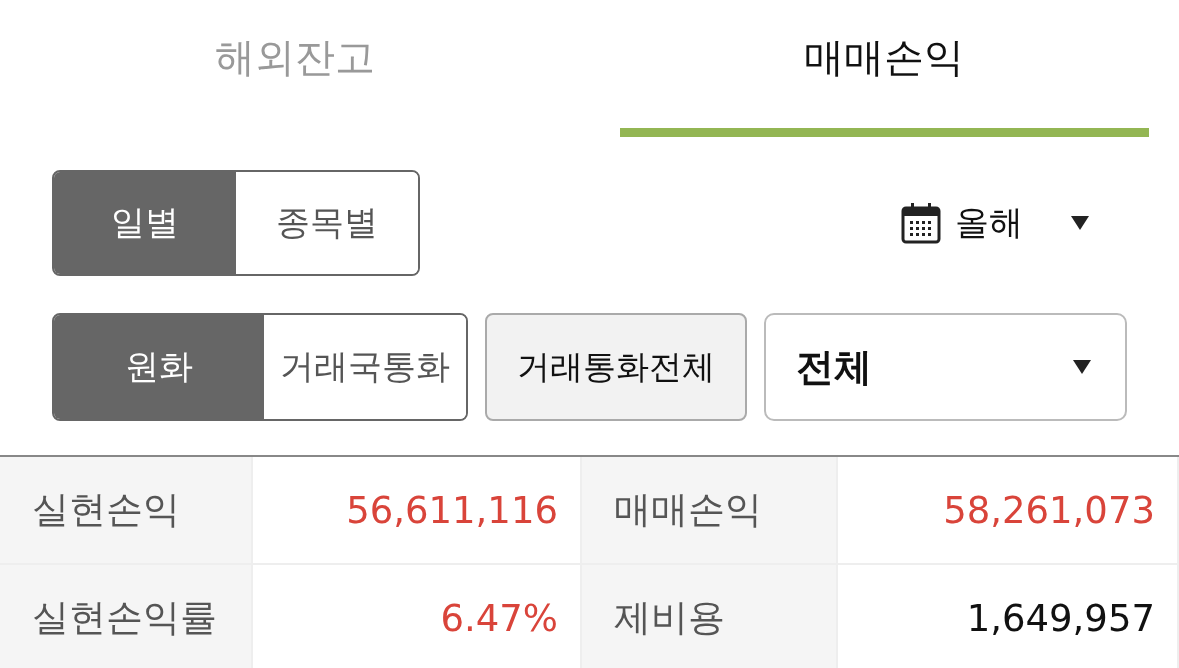 The image size is (1179, 668). What do you see at coordinates (921, 223) in the screenshot?
I see `calendar-icon` at bounding box center [921, 223].